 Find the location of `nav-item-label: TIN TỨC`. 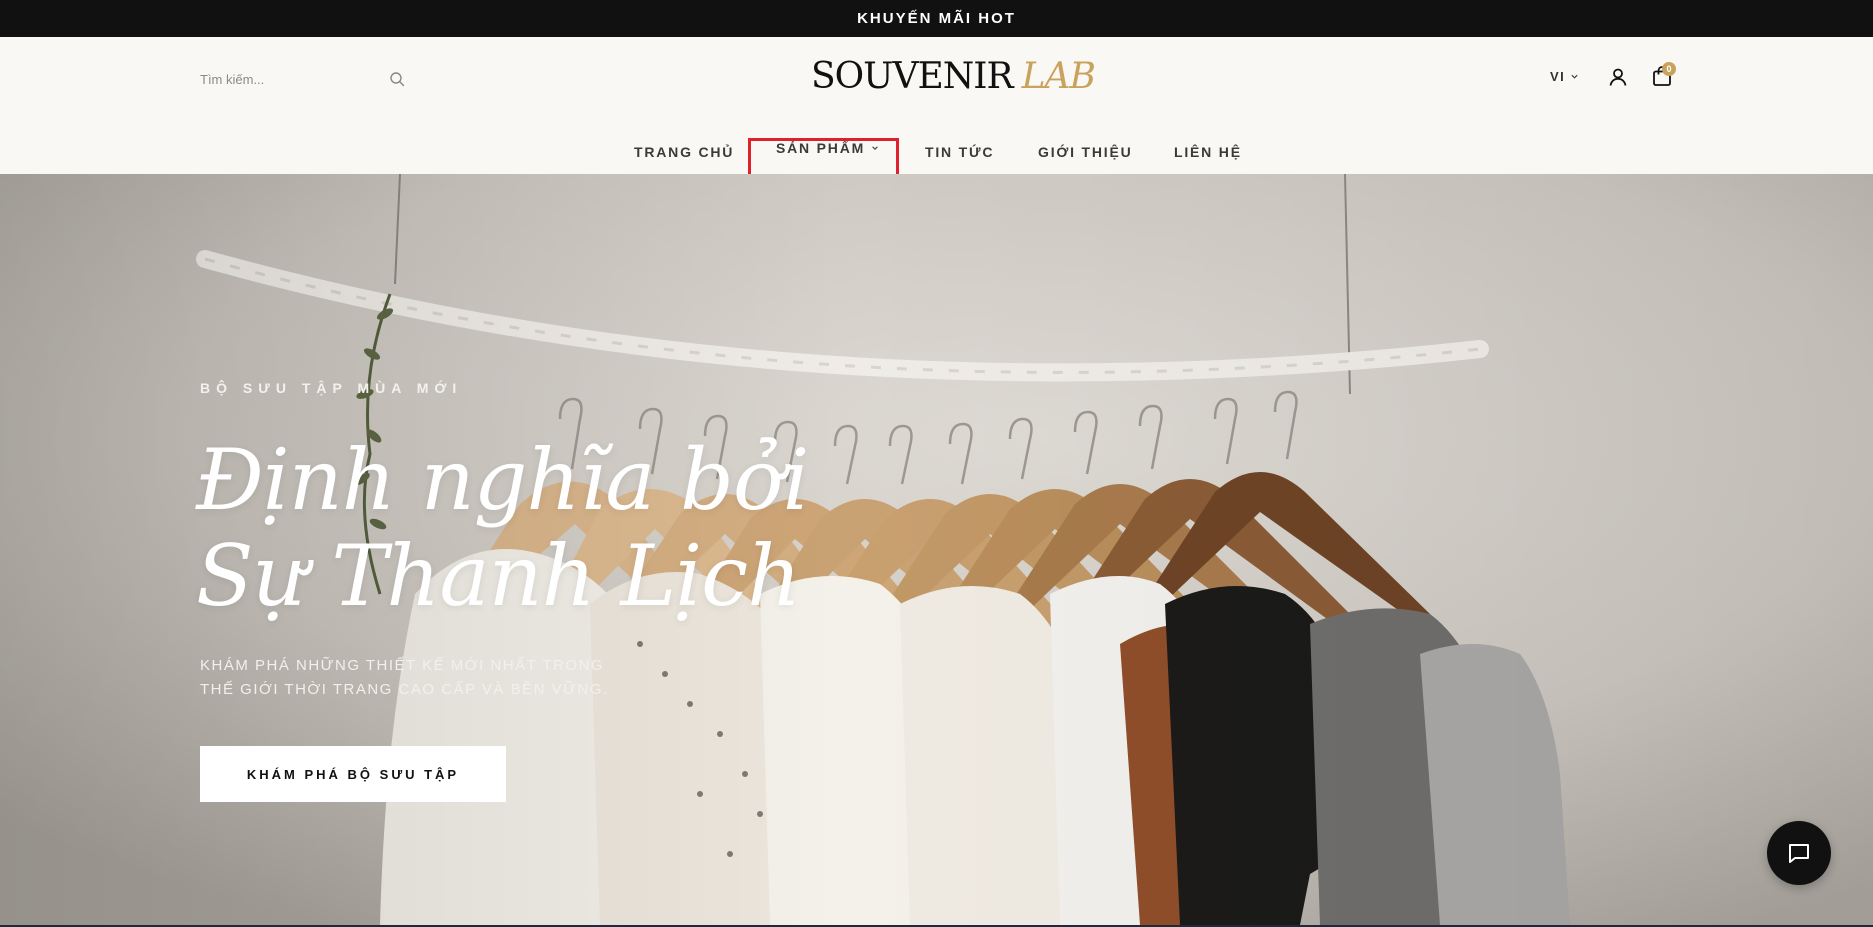

nav-item-label: TIN TỨC is located at coordinates (960, 152).